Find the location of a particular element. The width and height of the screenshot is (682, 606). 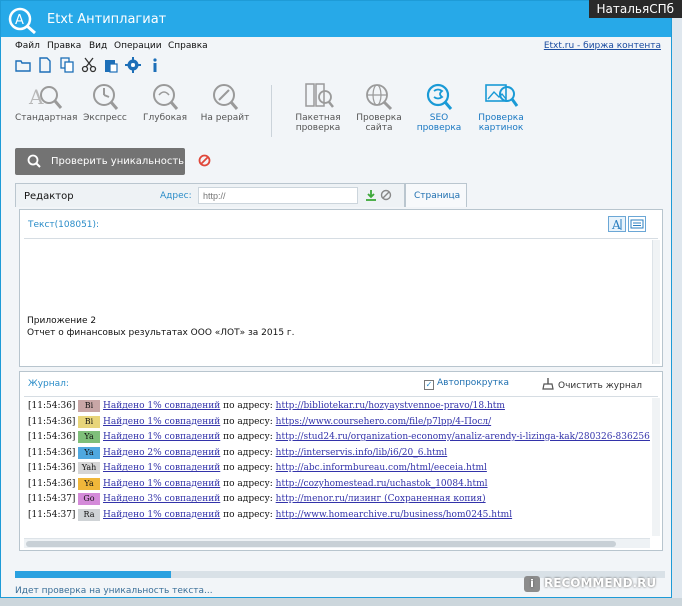

info-icon is located at coordinates (155, 65).